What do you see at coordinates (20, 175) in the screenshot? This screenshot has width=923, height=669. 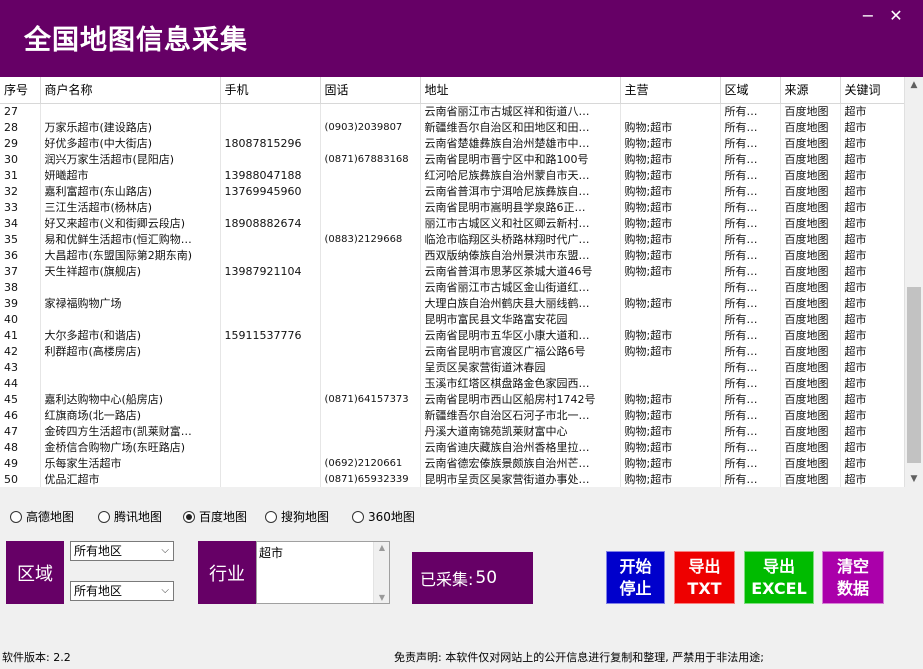 I see `table-cell: 31` at bounding box center [20, 175].